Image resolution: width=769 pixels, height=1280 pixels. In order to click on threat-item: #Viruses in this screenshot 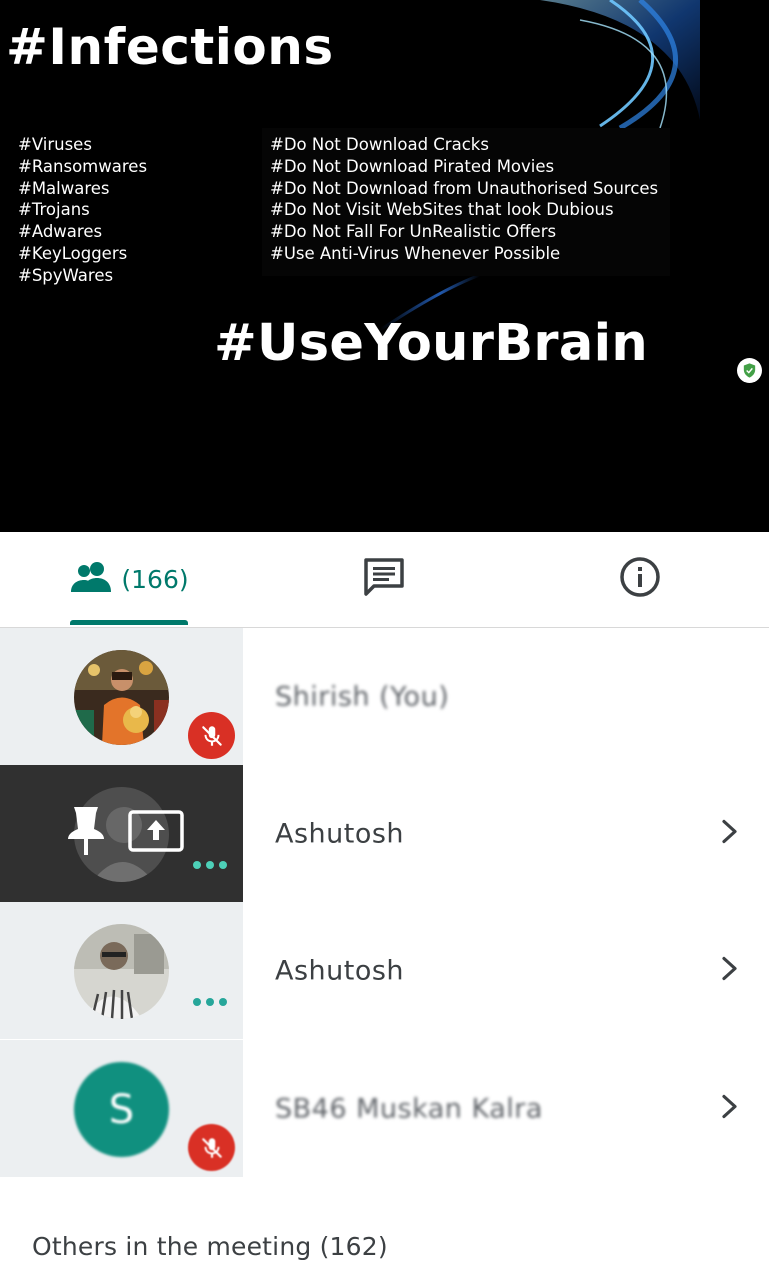, I will do `click(55, 144)`.